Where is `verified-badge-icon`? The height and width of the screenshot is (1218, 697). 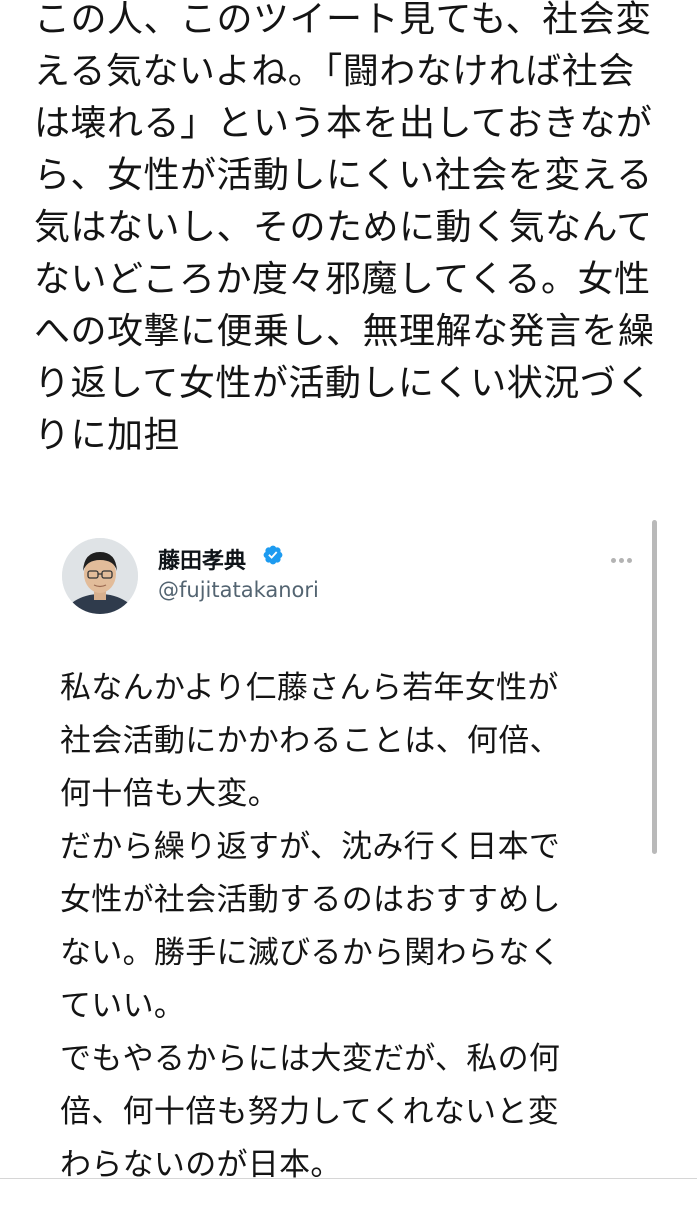 verified-badge-icon is located at coordinates (273, 555).